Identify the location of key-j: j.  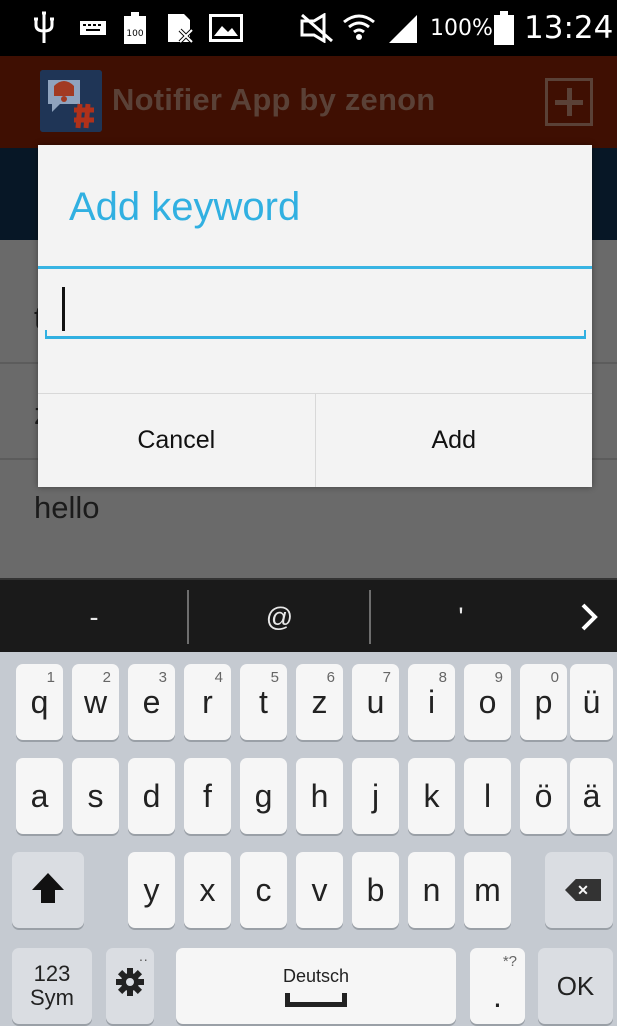
(375, 796).